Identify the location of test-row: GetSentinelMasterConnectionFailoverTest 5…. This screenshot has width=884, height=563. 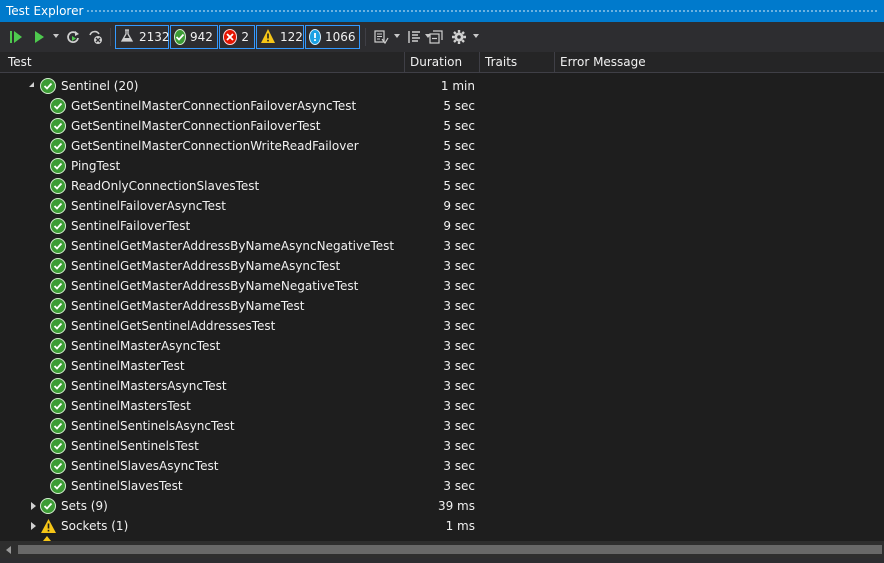
(442, 126).